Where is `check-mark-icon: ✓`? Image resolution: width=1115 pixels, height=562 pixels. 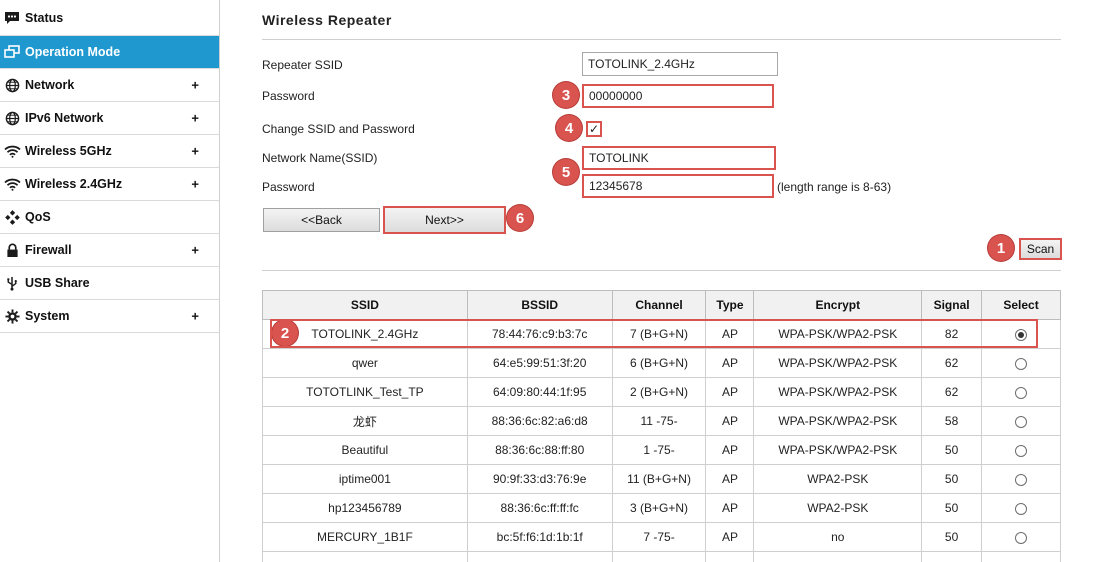 check-mark-icon: ✓ is located at coordinates (594, 129).